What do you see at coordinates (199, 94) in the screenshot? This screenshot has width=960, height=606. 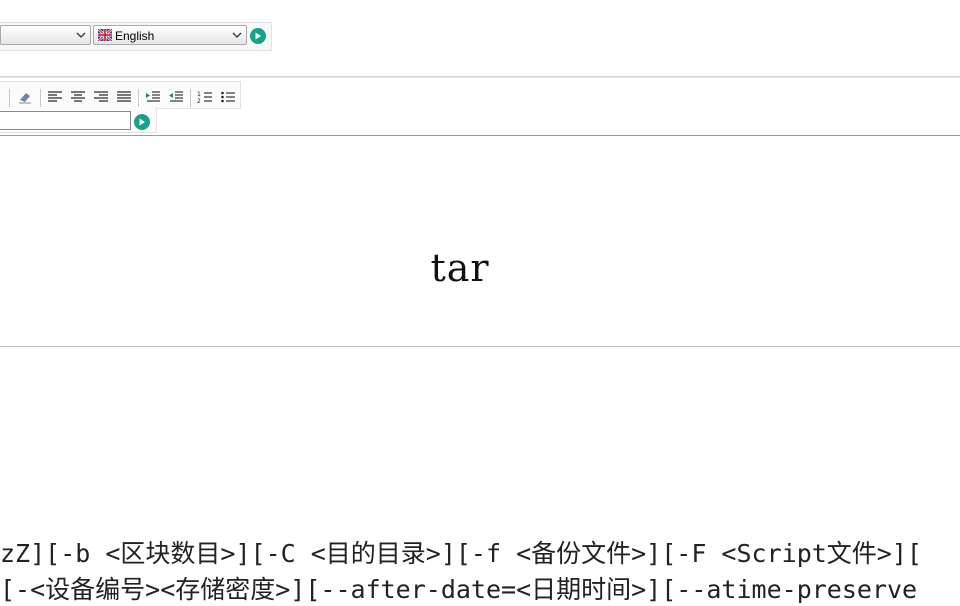 I see `svg-text: 1` at bounding box center [199, 94].